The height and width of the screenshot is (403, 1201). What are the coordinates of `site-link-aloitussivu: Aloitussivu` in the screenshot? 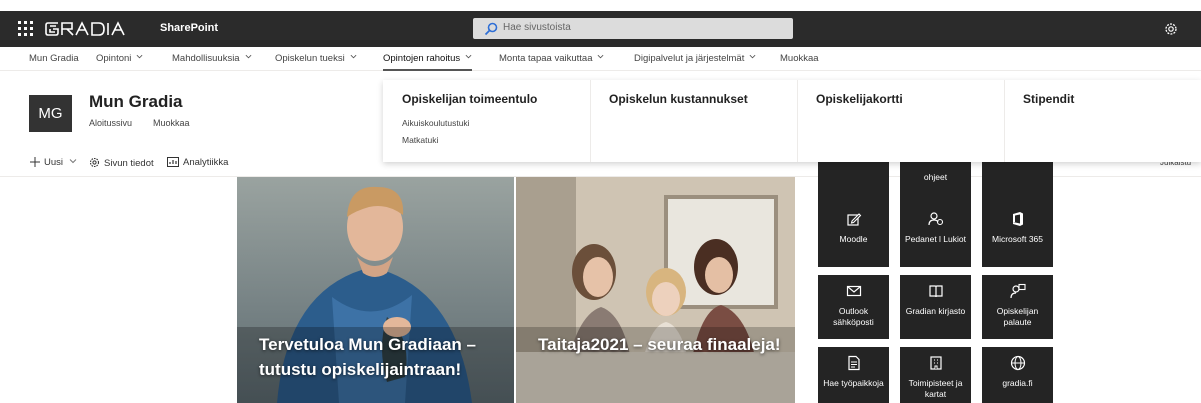 It's located at (110, 123).